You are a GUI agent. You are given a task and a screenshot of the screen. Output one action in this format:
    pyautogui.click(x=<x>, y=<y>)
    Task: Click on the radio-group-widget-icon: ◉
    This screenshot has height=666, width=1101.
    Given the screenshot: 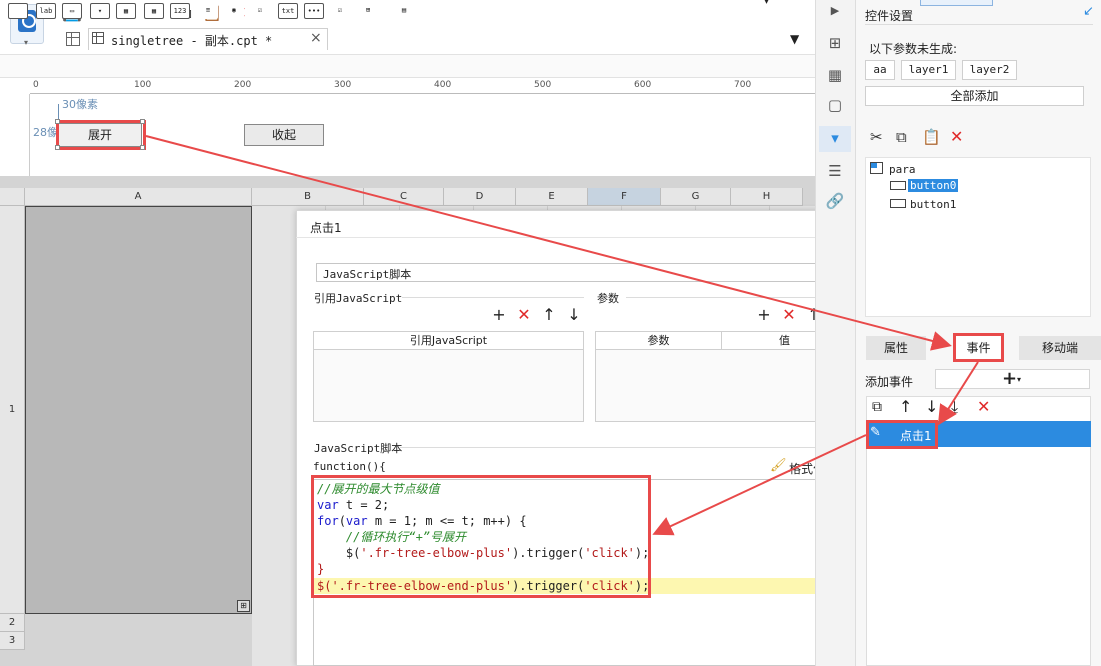 What is the action you would take?
    pyautogui.click(x=234, y=11)
    